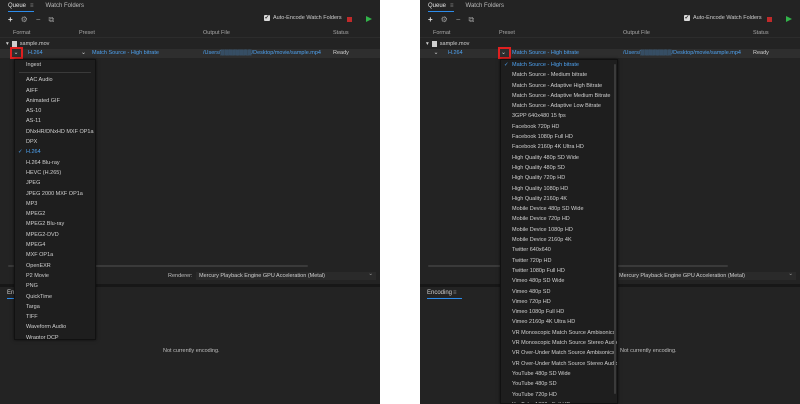 The height and width of the screenshot is (404, 800). What do you see at coordinates (55, 317) in the screenshot?
I see `format-menu-item-tiff: TIFF` at bounding box center [55, 317].